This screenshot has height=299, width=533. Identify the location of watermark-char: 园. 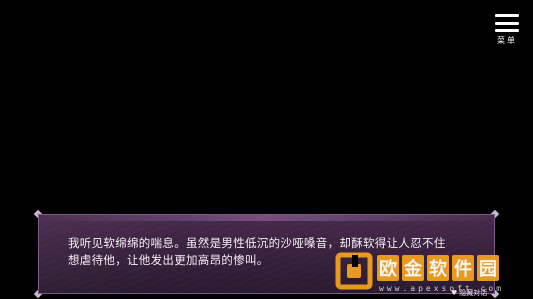
(488, 268).